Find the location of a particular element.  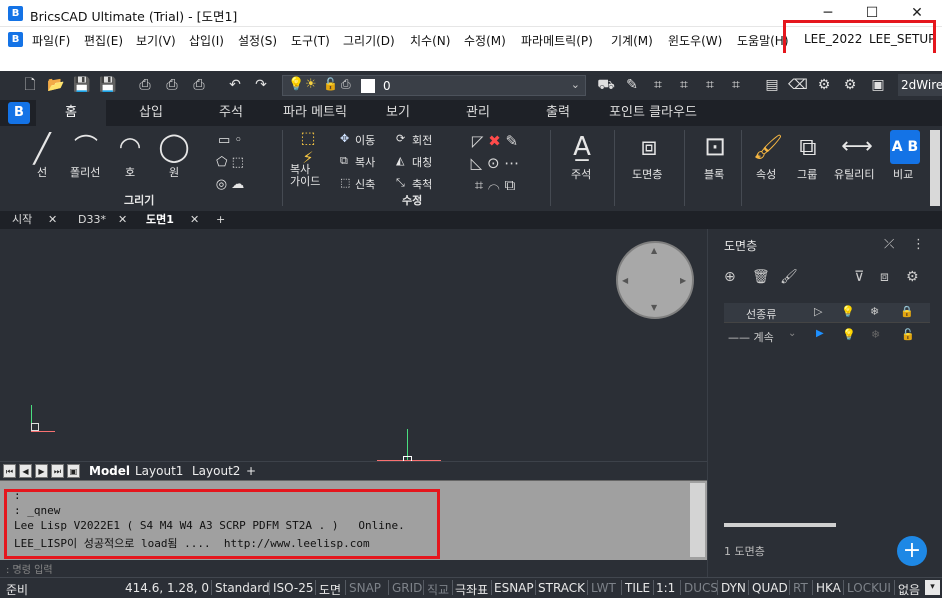

status-drawing: 도면 is located at coordinates (330, 589).